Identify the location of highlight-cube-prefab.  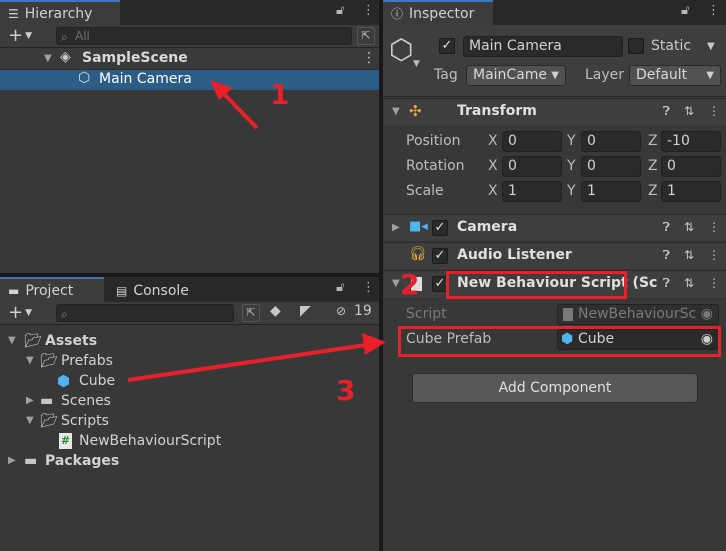
(559, 341).